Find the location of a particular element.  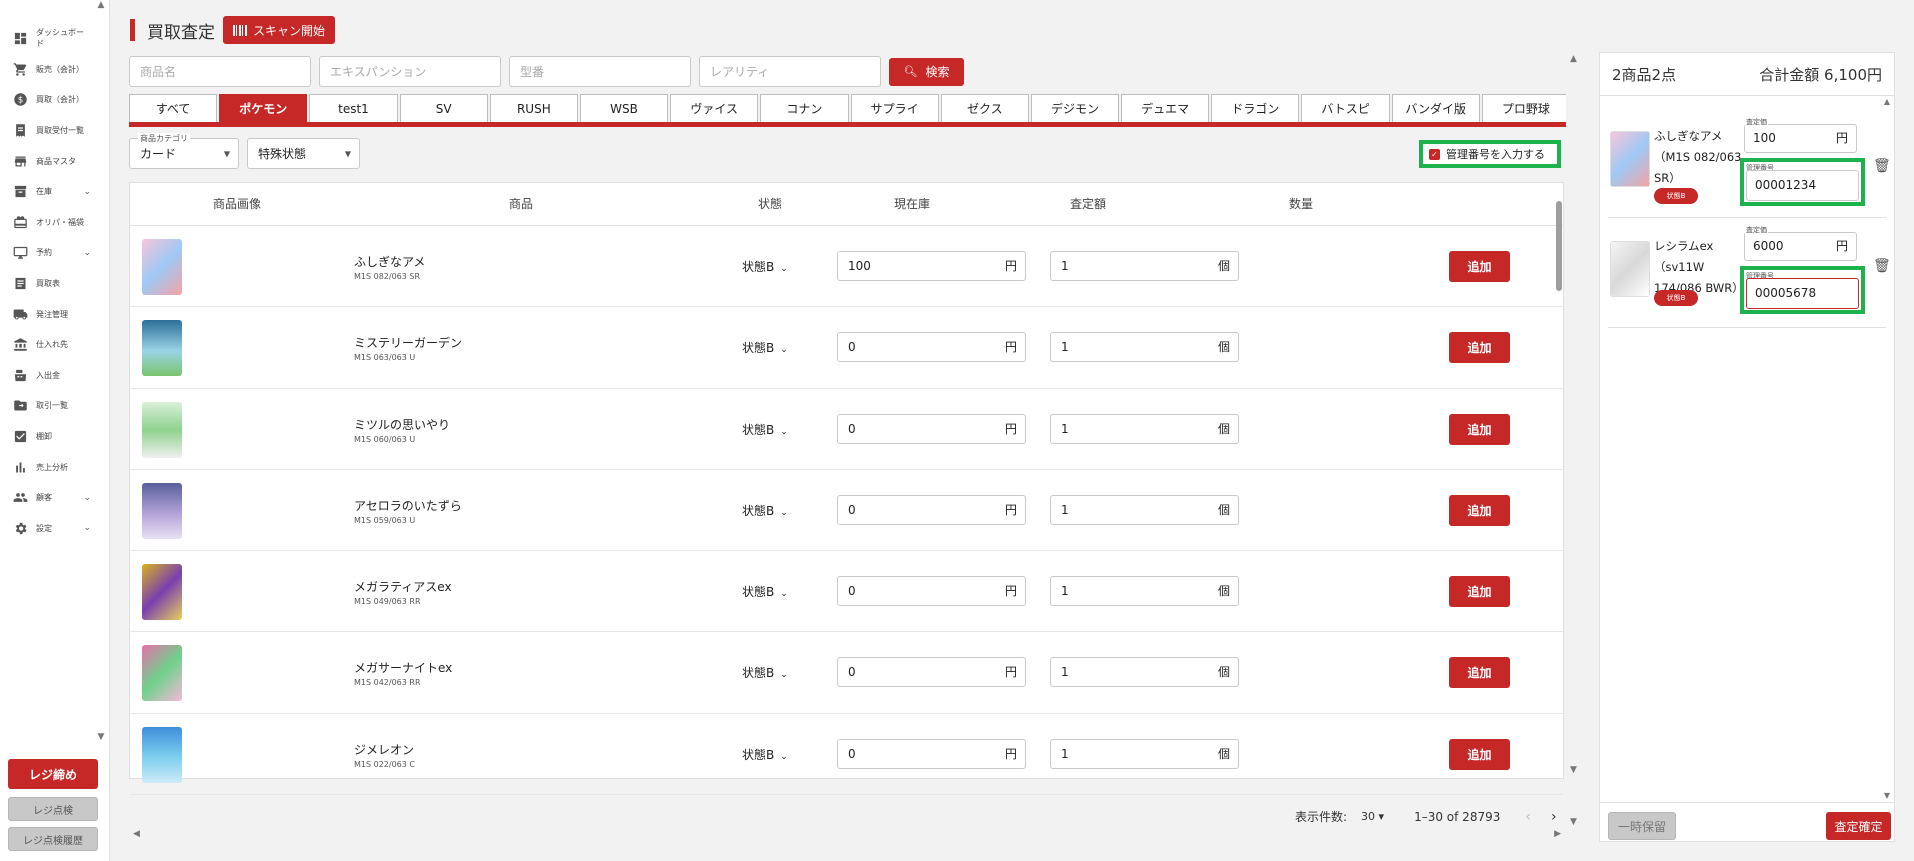

sidebar-item: 予約 ⌄ is located at coordinates (47, 253).